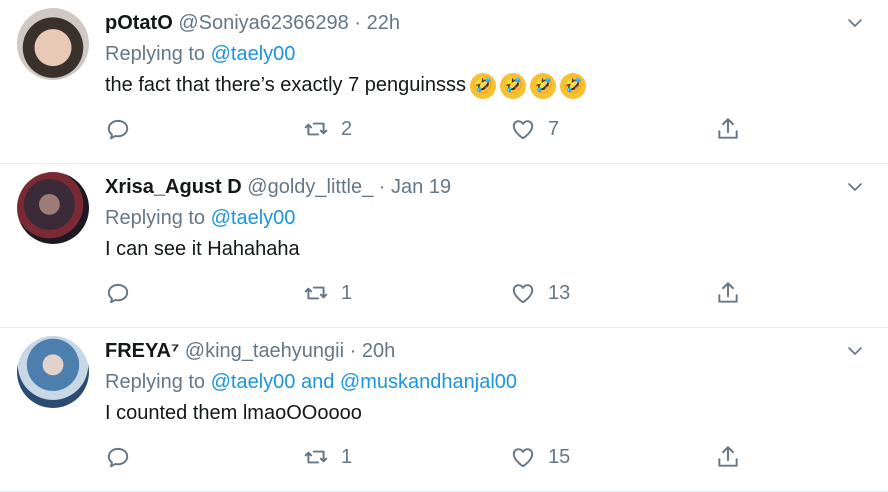 This screenshot has width=888, height=492. What do you see at coordinates (347, 128) in the screenshot?
I see `retweet-count: 2` at bounding box center [347, 128].